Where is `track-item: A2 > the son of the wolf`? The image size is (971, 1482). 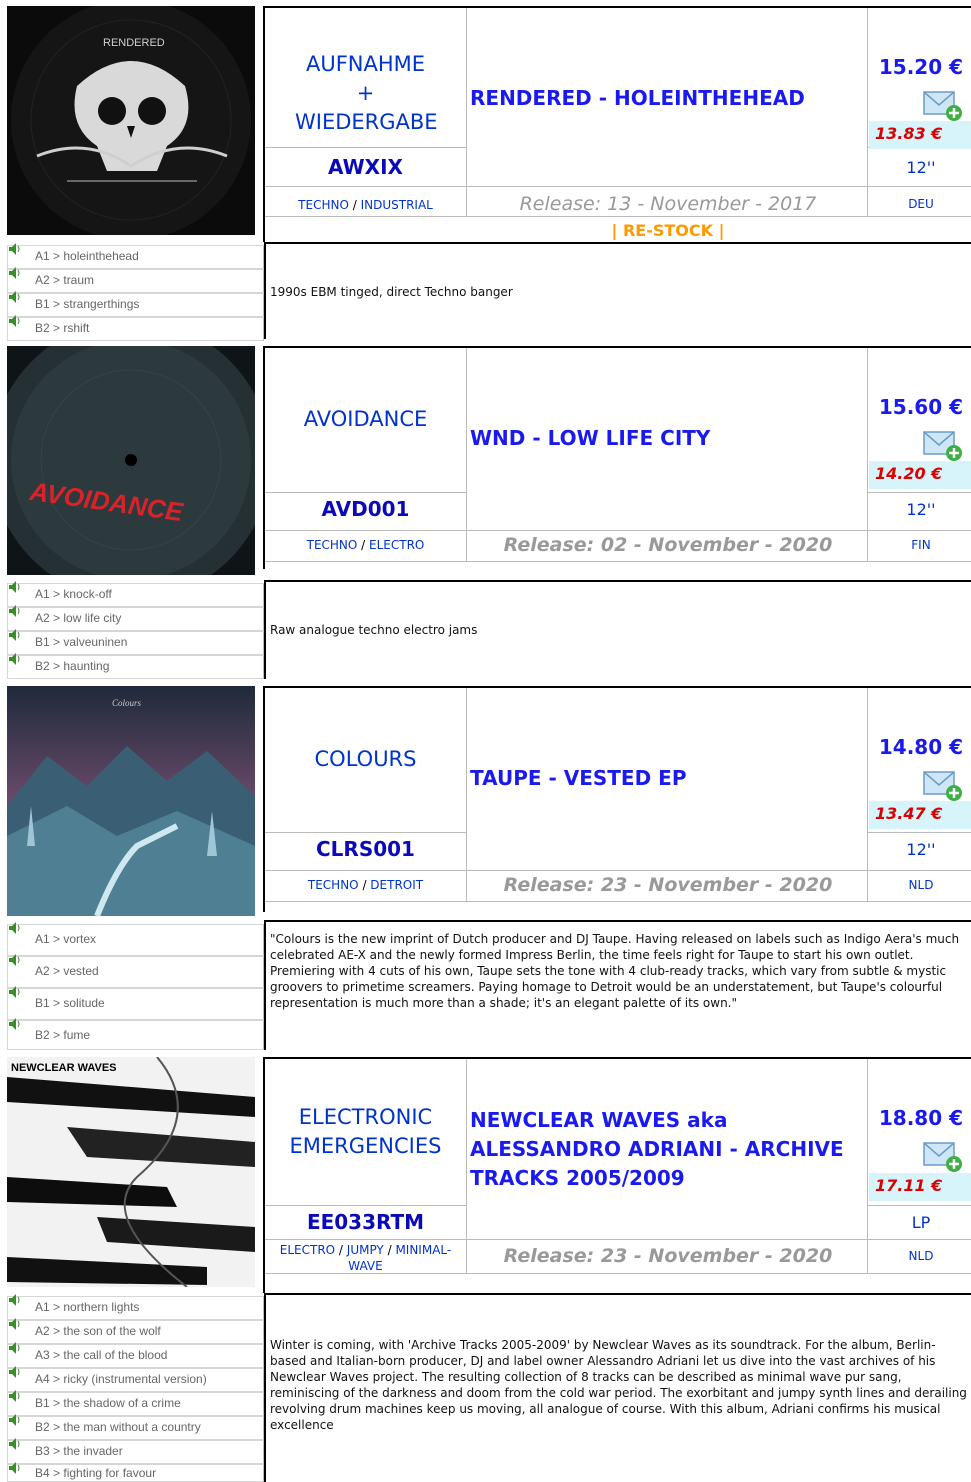 track-item: A2 > the son of the wolf is located at coordinates (135, 1330).